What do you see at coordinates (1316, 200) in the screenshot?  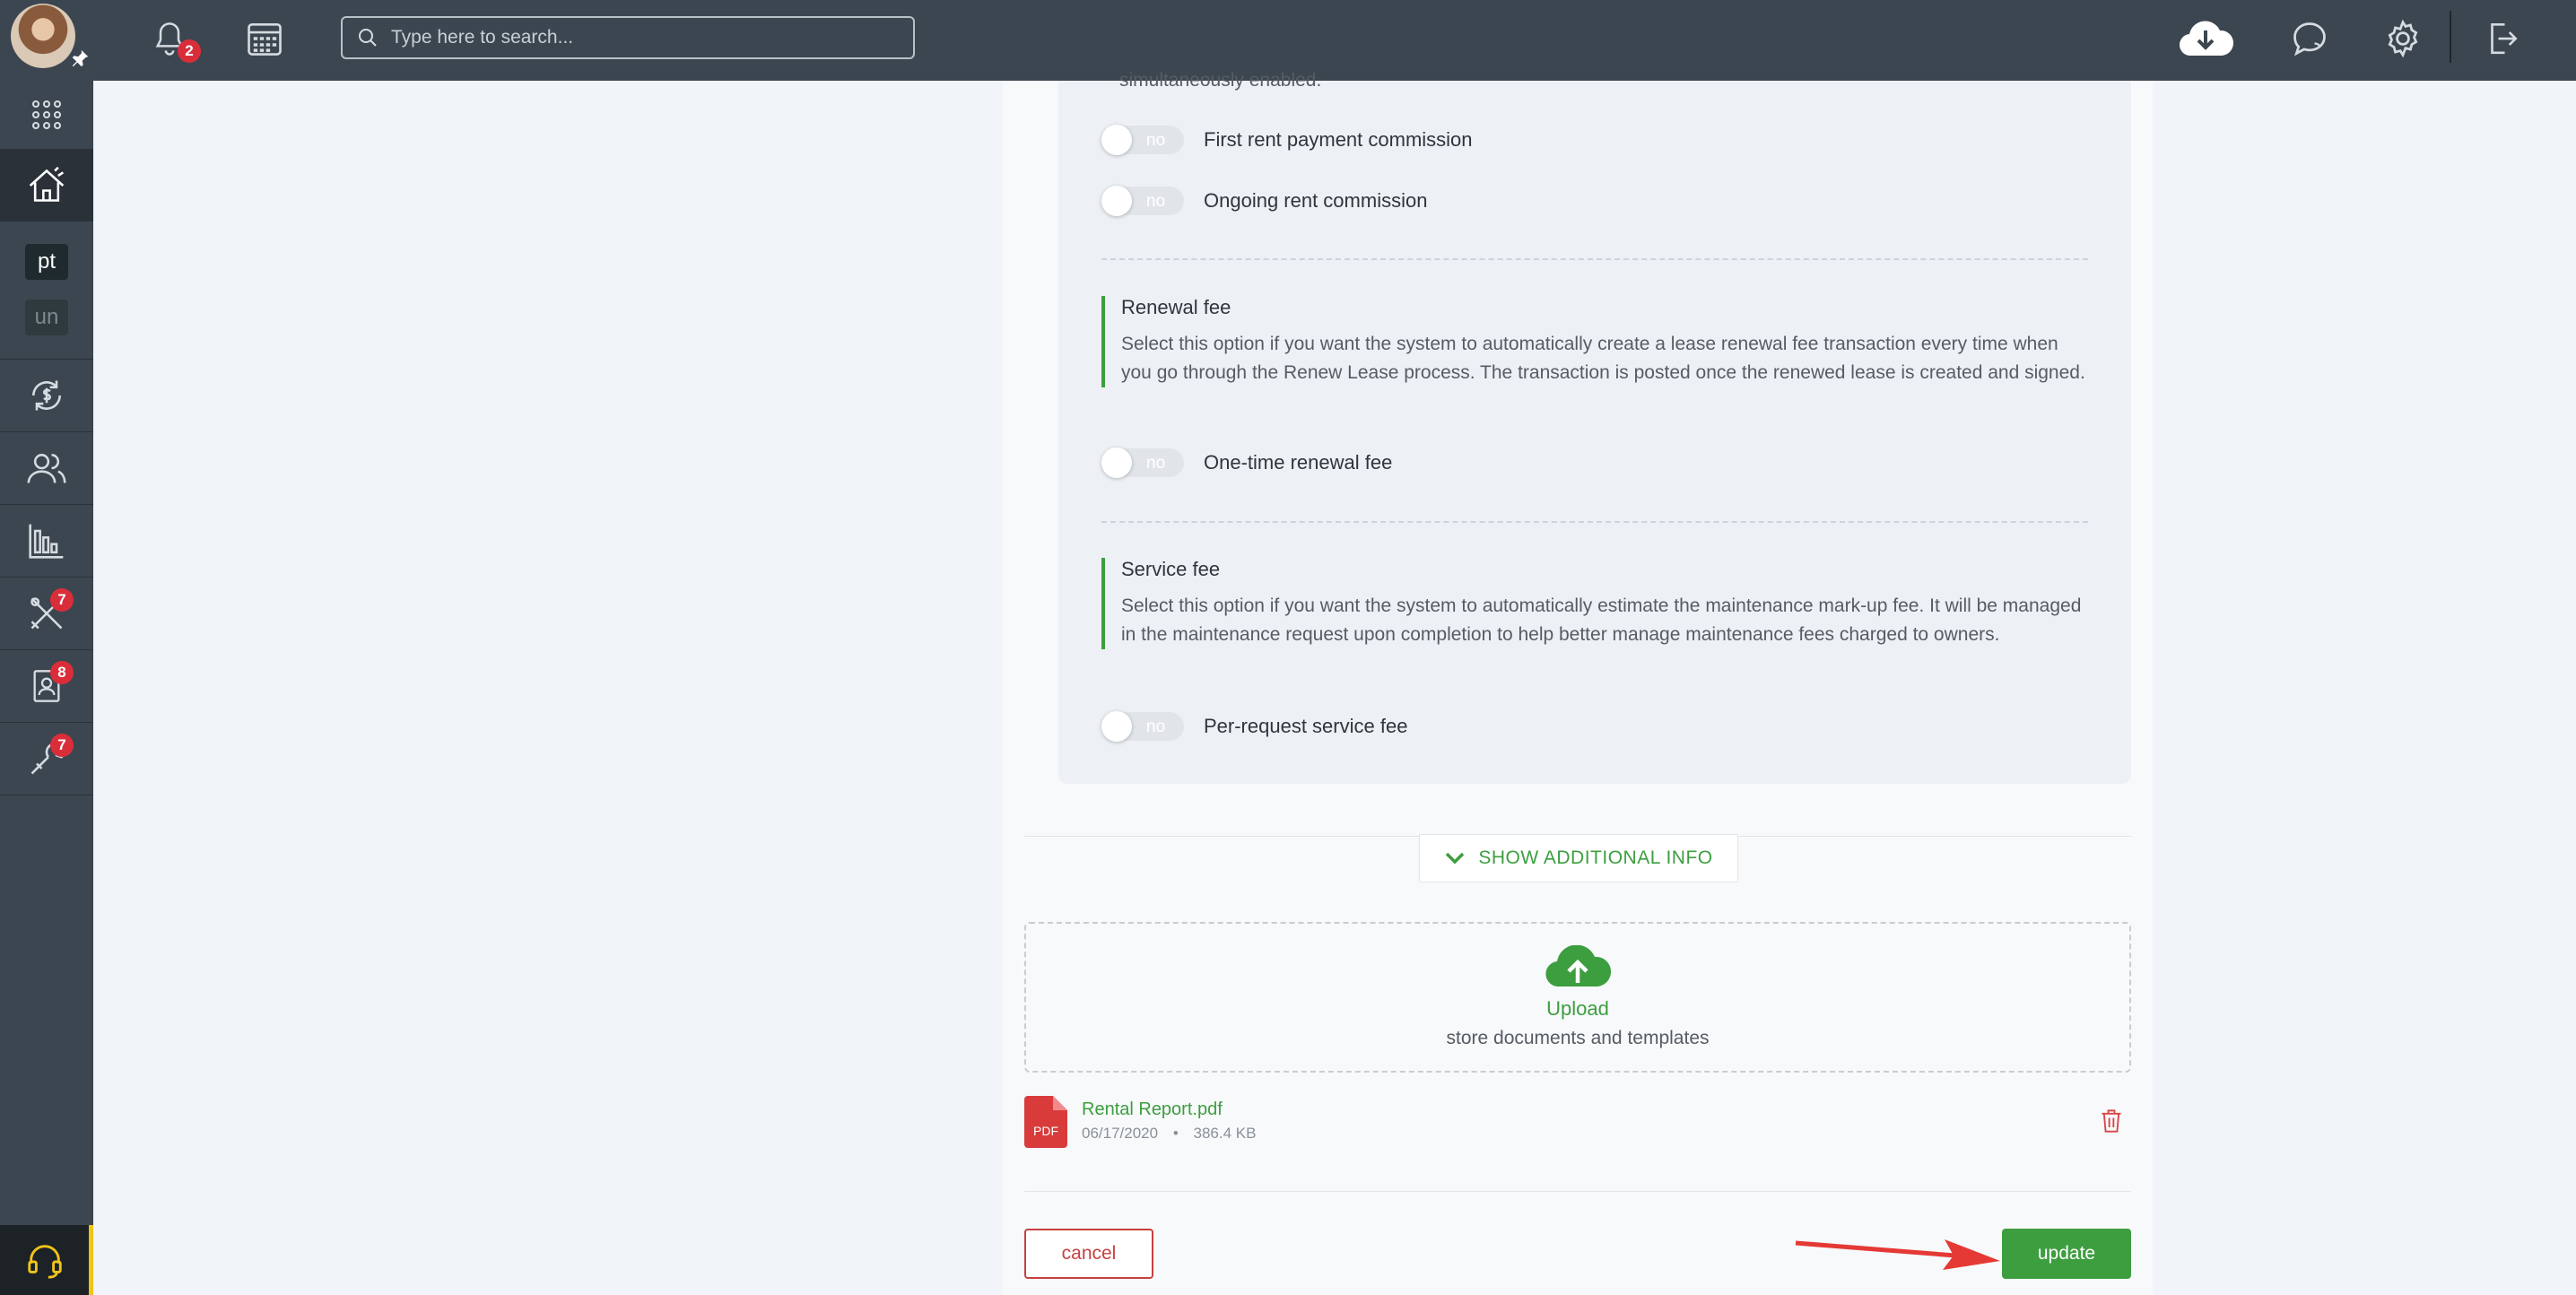 I see `ongoing-rent-commission-label: Ongoing rent commission` at bounding box center [1316, 200].